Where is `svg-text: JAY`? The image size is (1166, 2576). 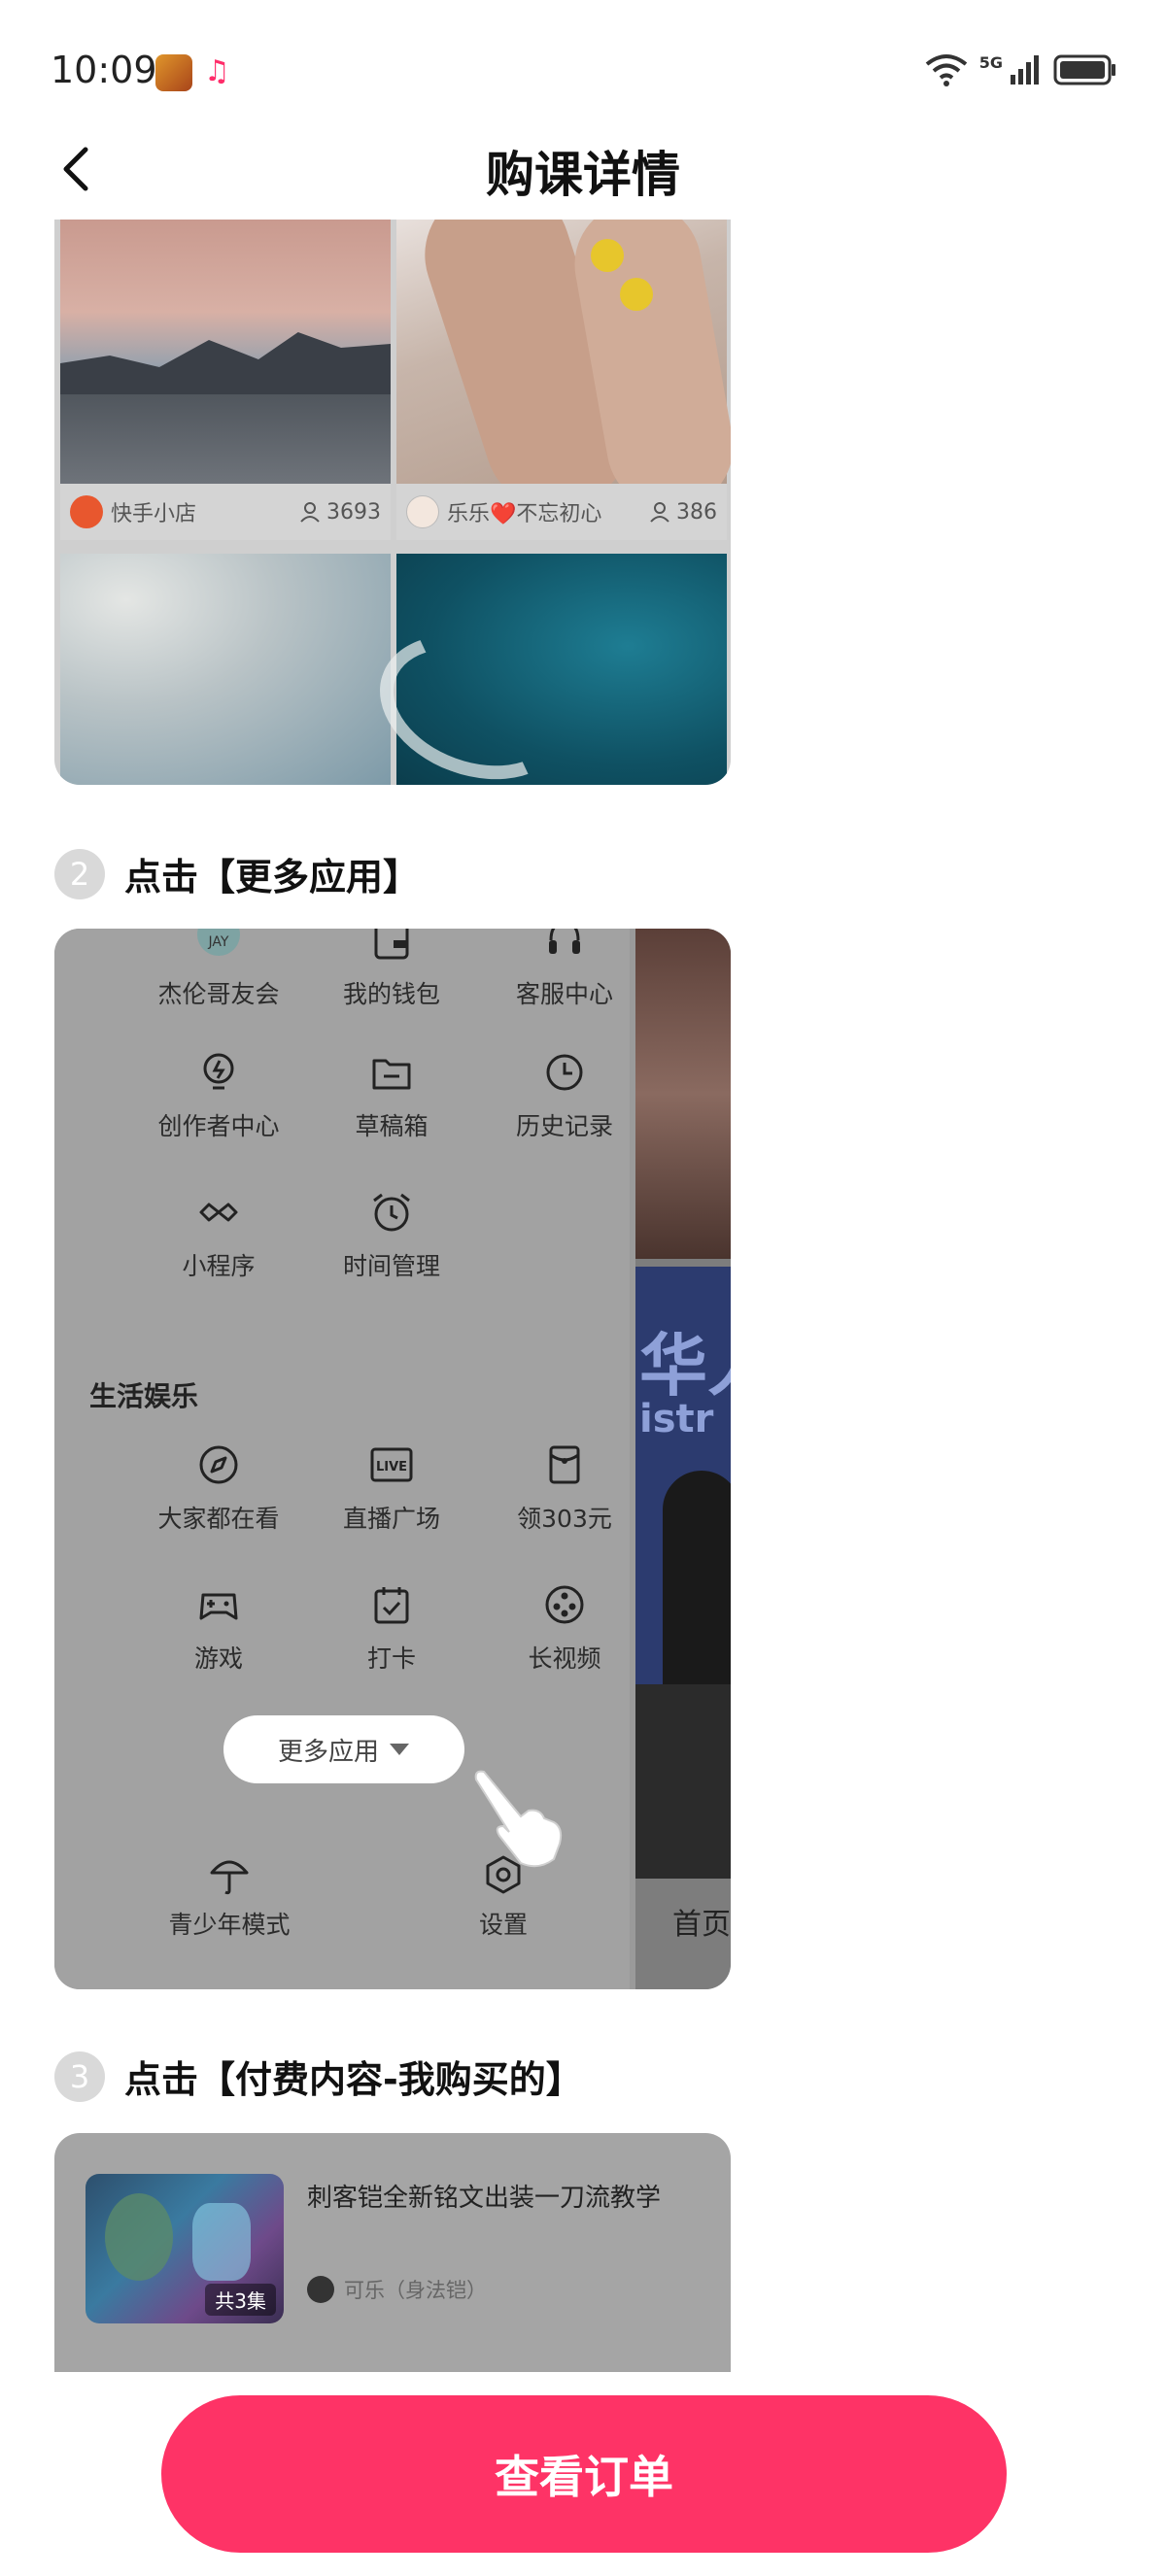 svg-text: JAY is located at coordinates (218, 942).